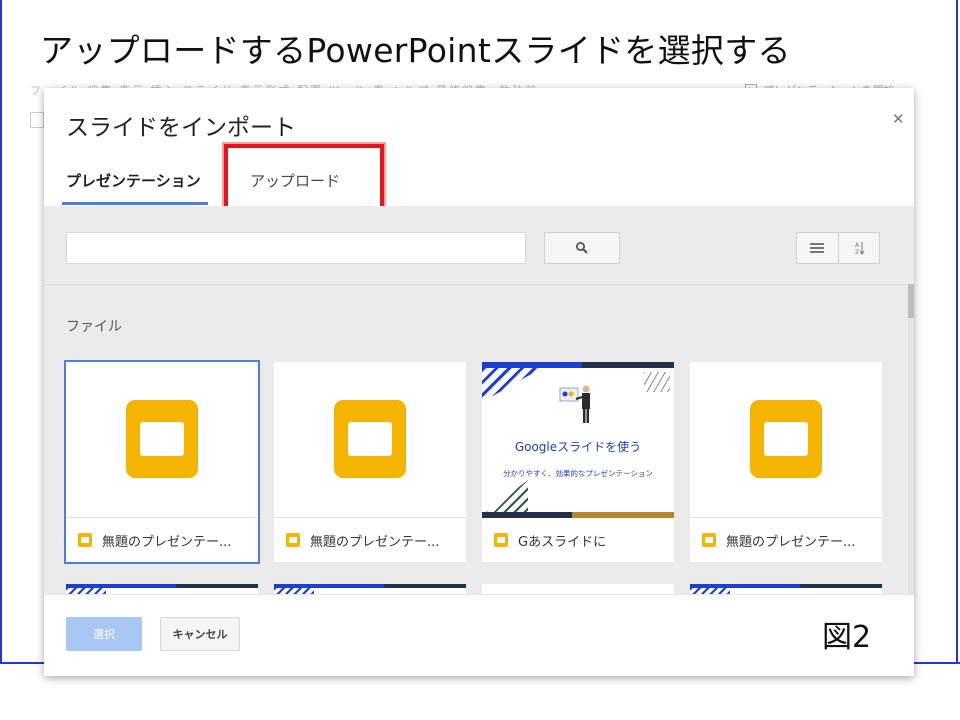  Describe the element at coordinates (911, 301) in the screenshot. I see `scrollbar-thumb` at that location.